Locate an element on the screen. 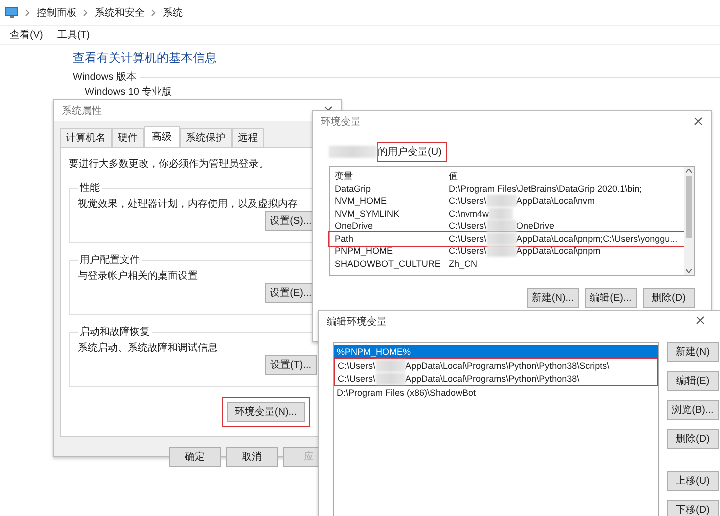  user-variables-label: 的用户变量(U) is located at coordinates (412, 152).